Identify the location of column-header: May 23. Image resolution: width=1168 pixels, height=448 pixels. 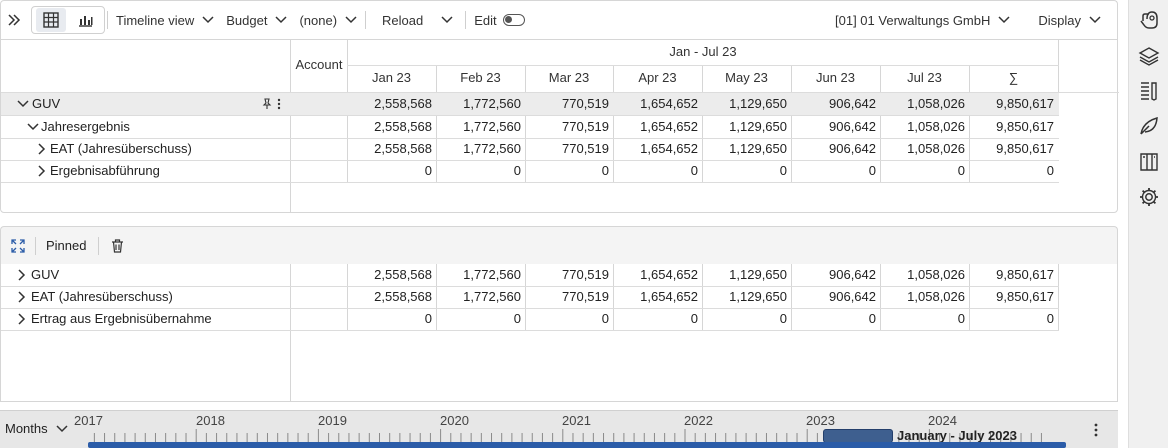
(746, 77).